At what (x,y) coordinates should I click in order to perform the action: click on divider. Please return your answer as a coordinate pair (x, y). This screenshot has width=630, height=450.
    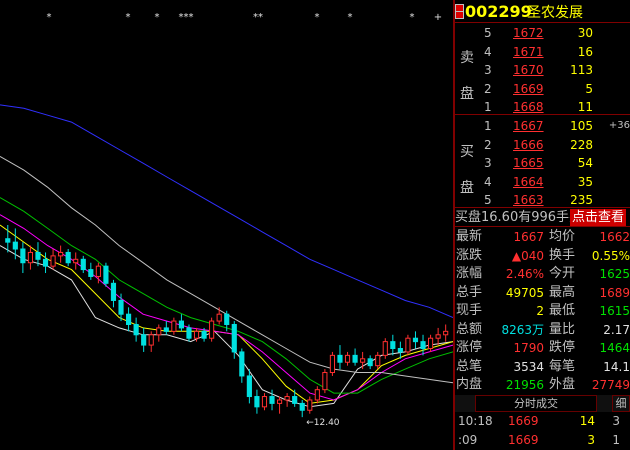
    Looking at the image, I should click on (542, 114).